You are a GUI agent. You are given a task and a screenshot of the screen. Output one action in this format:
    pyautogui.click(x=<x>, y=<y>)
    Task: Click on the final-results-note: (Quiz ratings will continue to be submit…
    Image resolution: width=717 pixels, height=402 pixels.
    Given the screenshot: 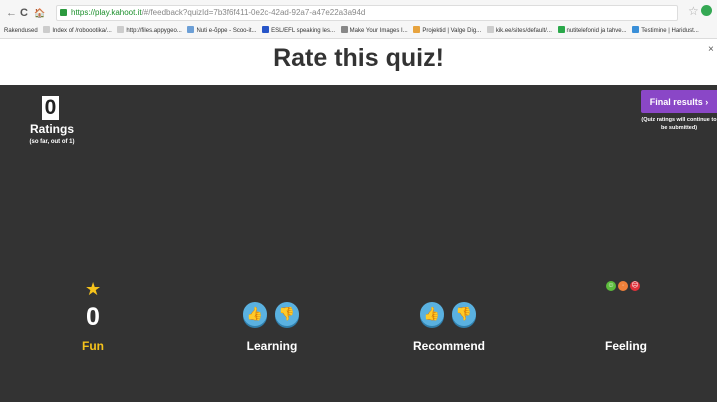 What is the action you would take?
    pyautogui.click(x=679, y=124)
    